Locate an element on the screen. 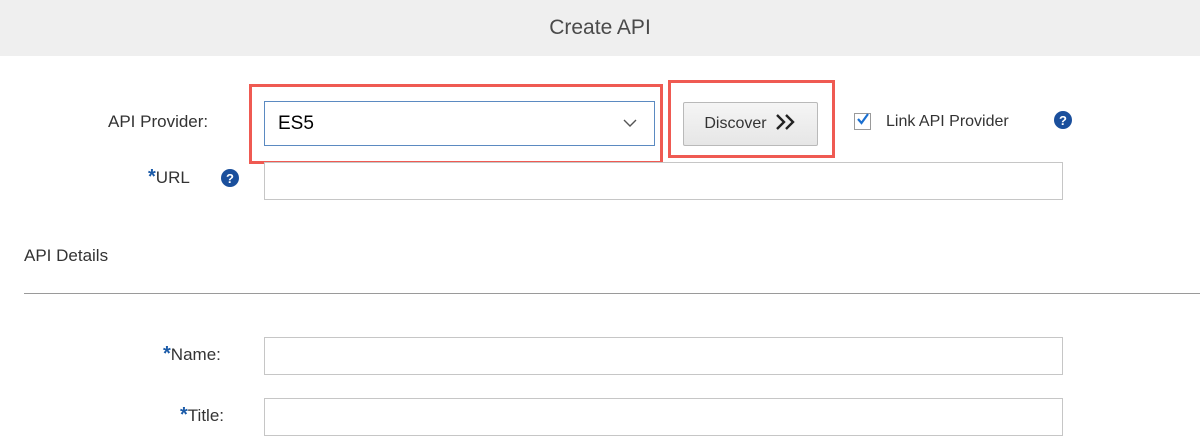 This screenshot has width=1200, height=442. link-api-provider-label: Link API Provider is located at coordinates (947, 121).